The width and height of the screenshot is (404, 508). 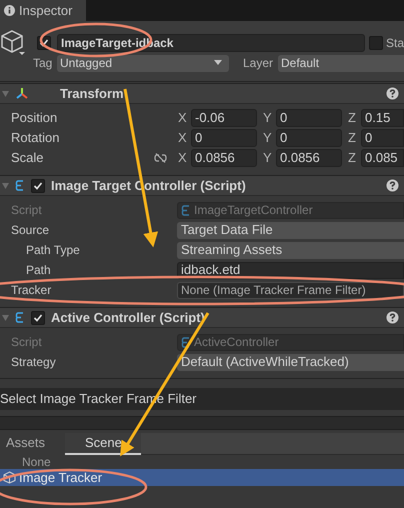 I want to click on component-title: Transform, so click(x=92, y=93).